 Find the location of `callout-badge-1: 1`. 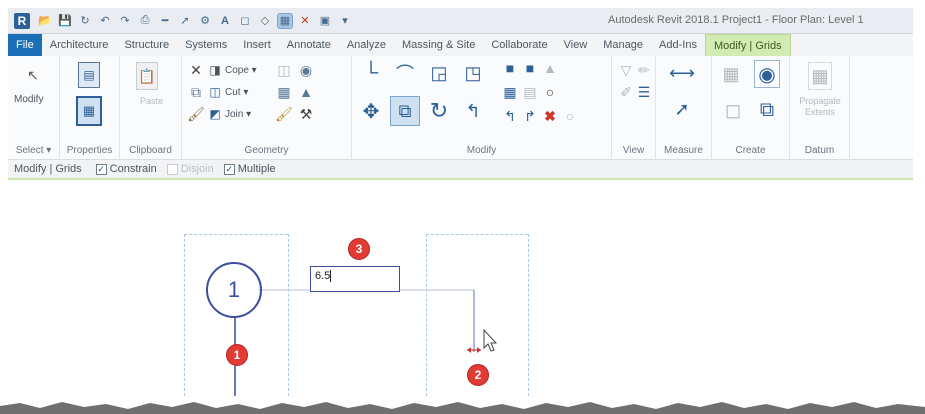

callout-badge-1: 1 is located at coordinates (237, 355).